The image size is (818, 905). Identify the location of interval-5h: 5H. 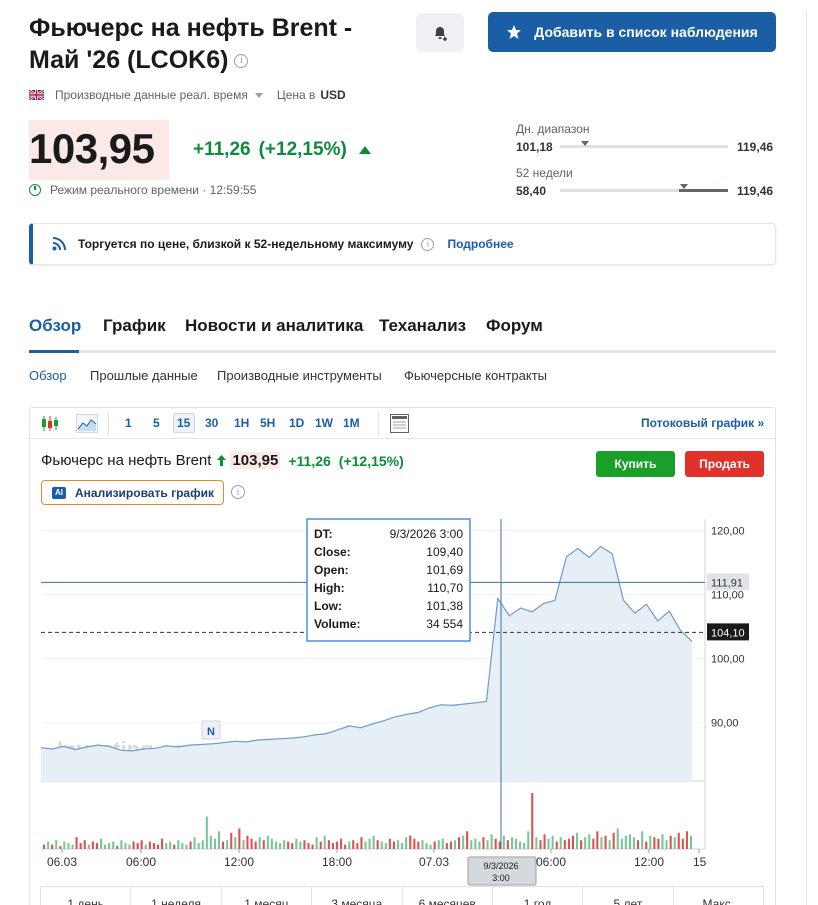
(267, 423).